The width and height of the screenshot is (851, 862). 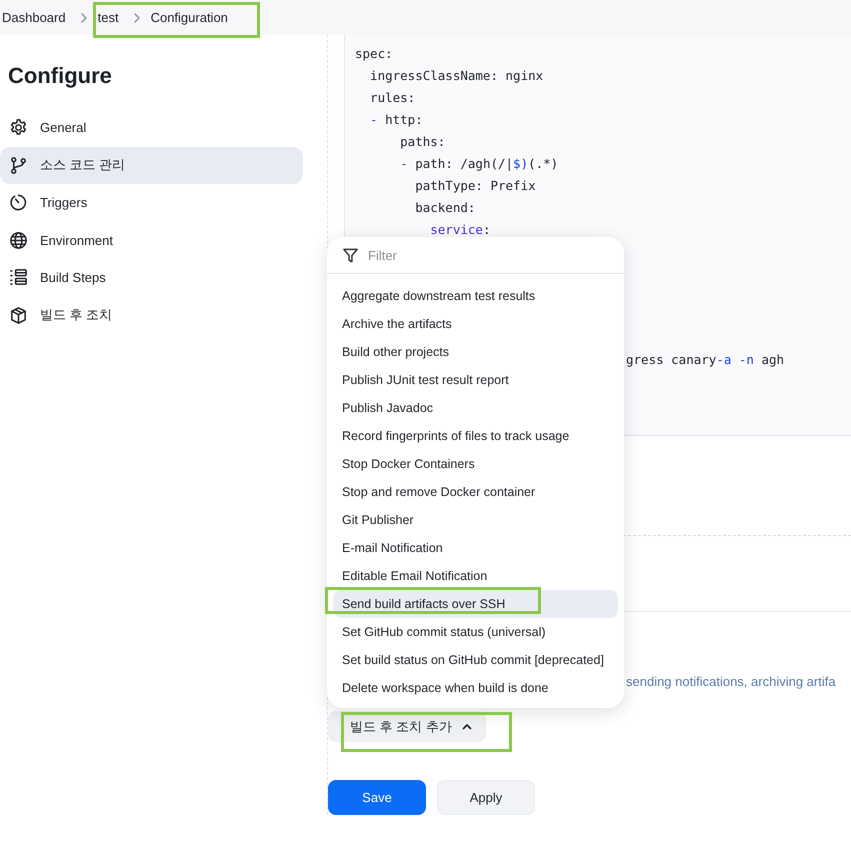 What do you see at coordinates (60, 76) in the screenshot?
I see `page-title: Configure` at bounding box center [60, 76].